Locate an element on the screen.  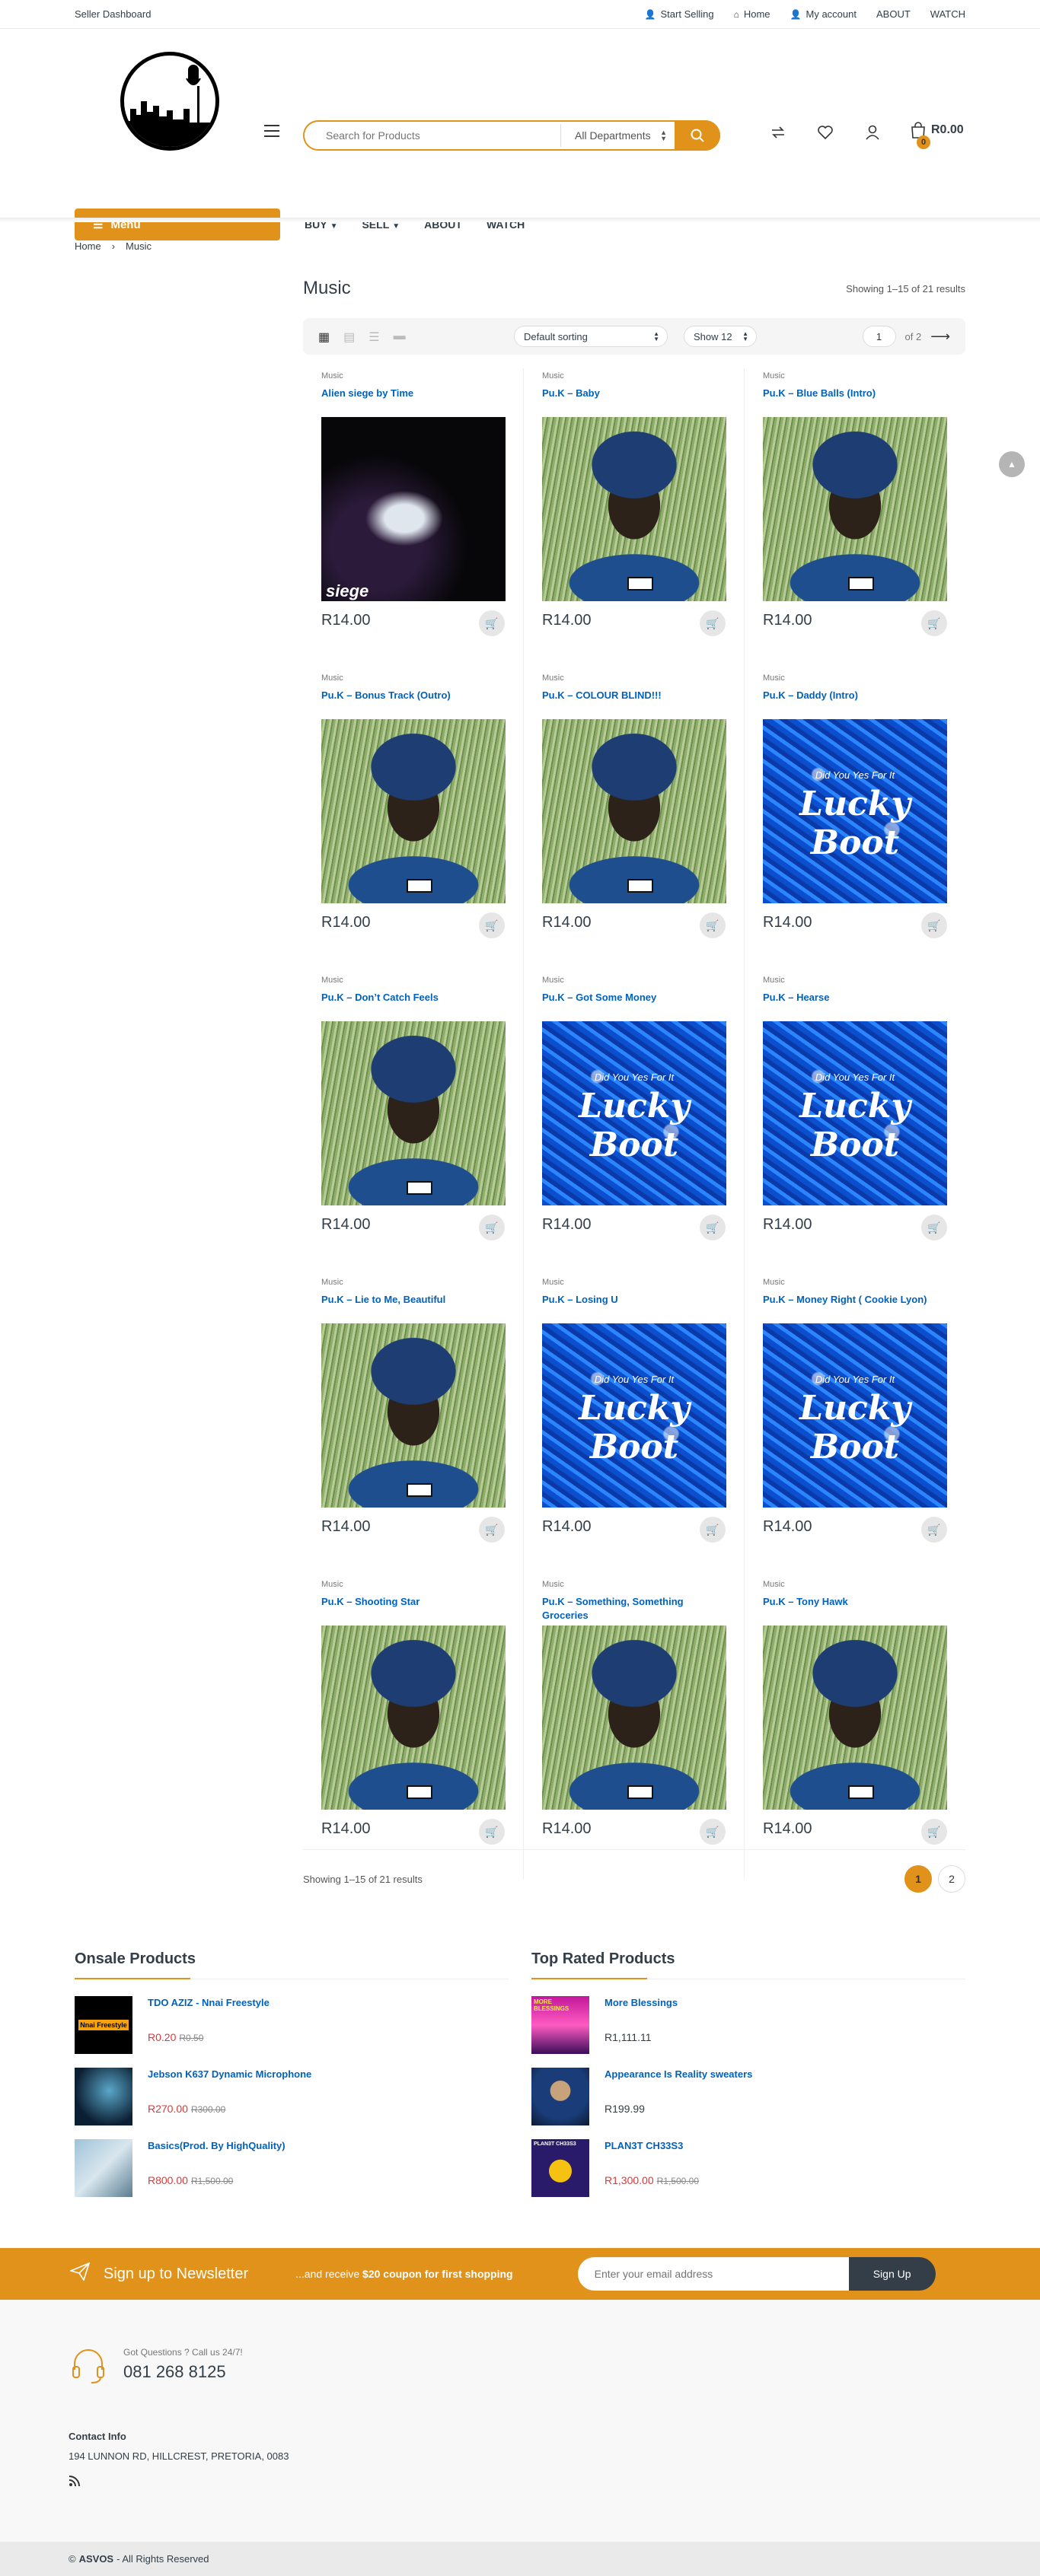
product-title: Pu.K – Blue Balls (Intro) is located at coordinates (855, 401).